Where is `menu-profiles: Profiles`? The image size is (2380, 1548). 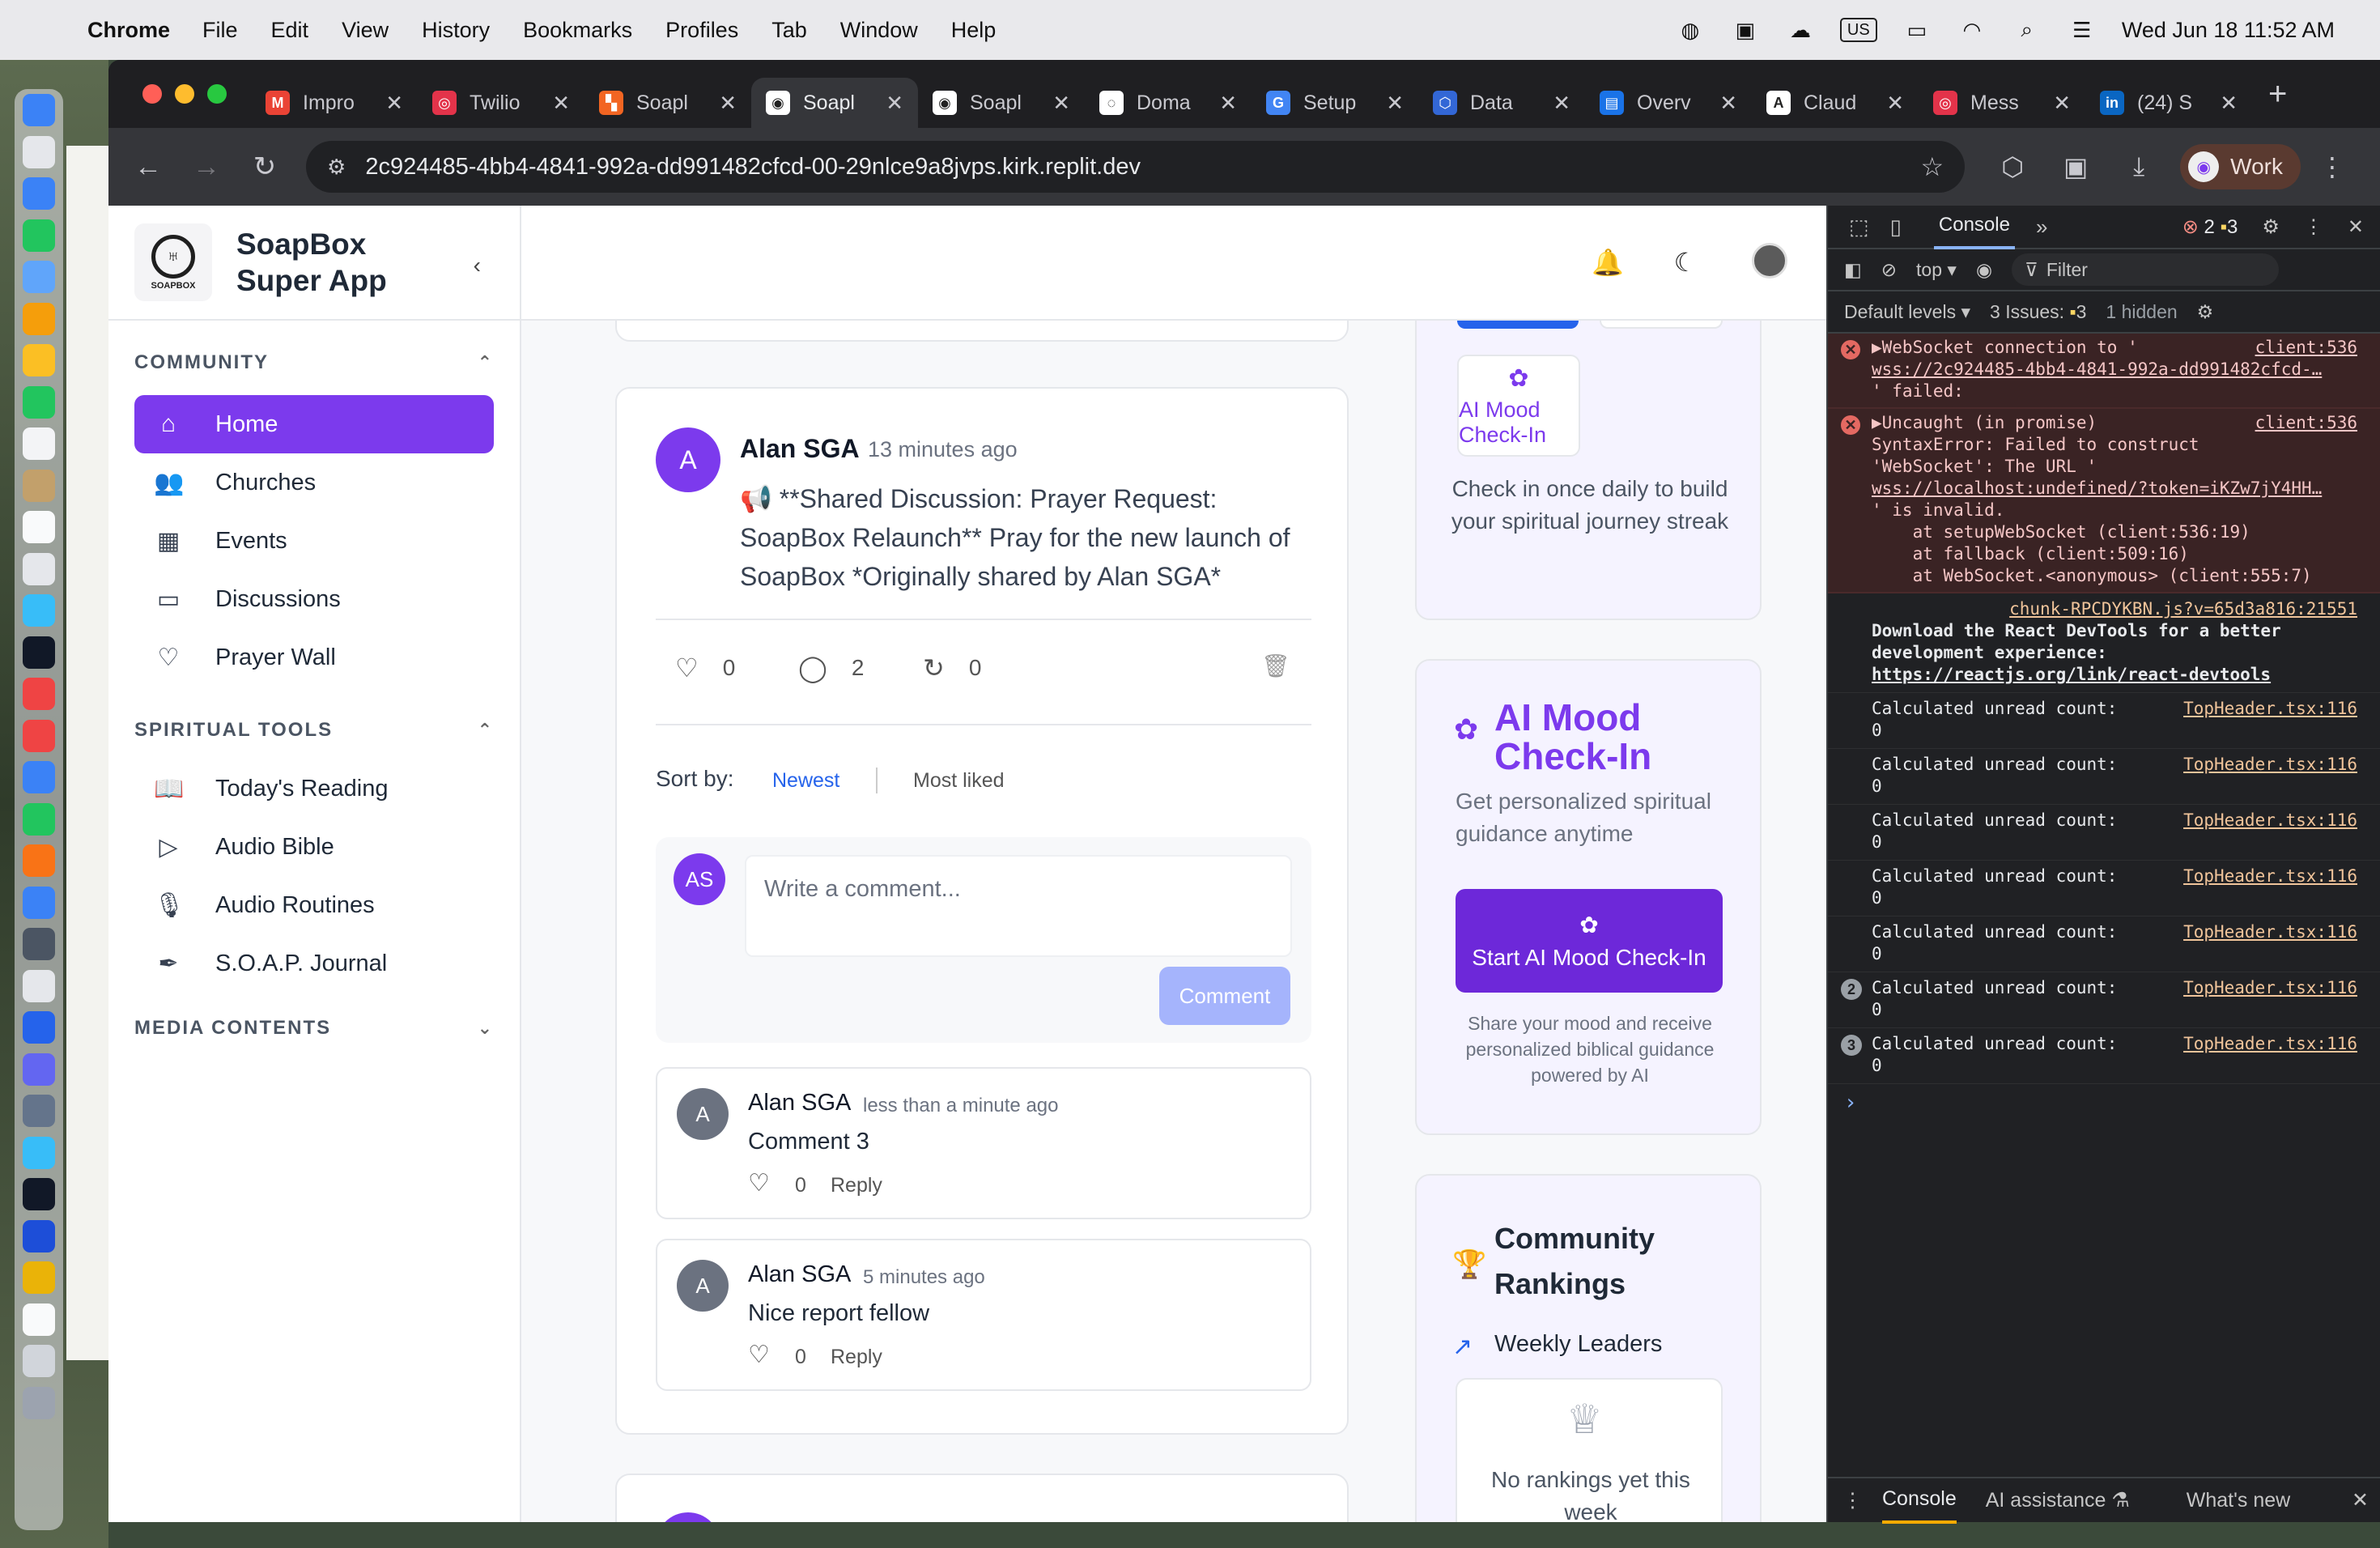
menu-profiles: Profiles is located at coordinates (702, 31).